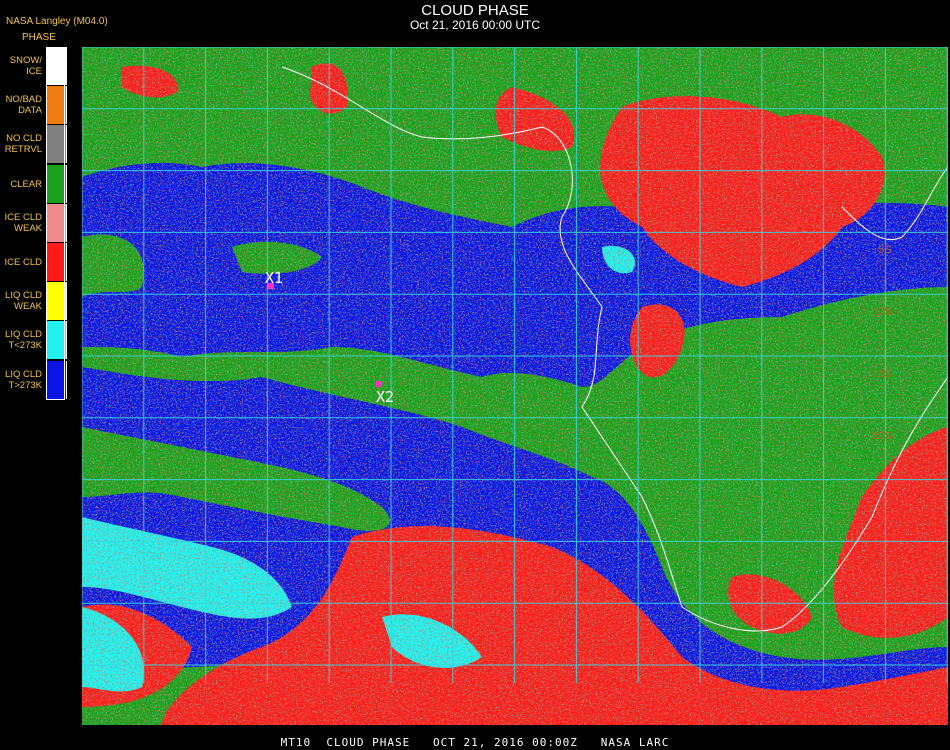  I want to click on legend-label: CLEAR, so click(26, 184).